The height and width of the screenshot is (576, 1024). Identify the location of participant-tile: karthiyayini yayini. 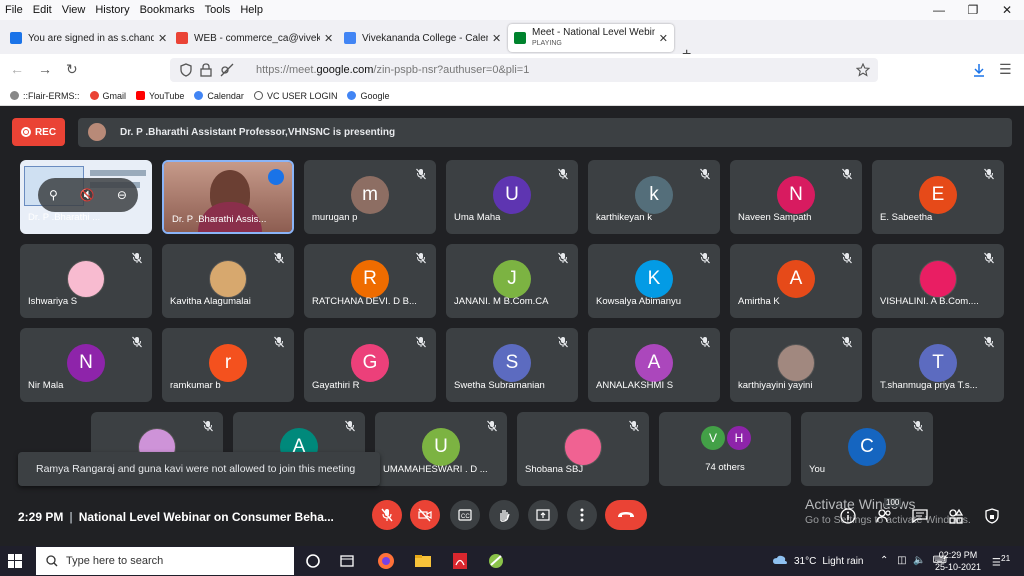
(796, 365).